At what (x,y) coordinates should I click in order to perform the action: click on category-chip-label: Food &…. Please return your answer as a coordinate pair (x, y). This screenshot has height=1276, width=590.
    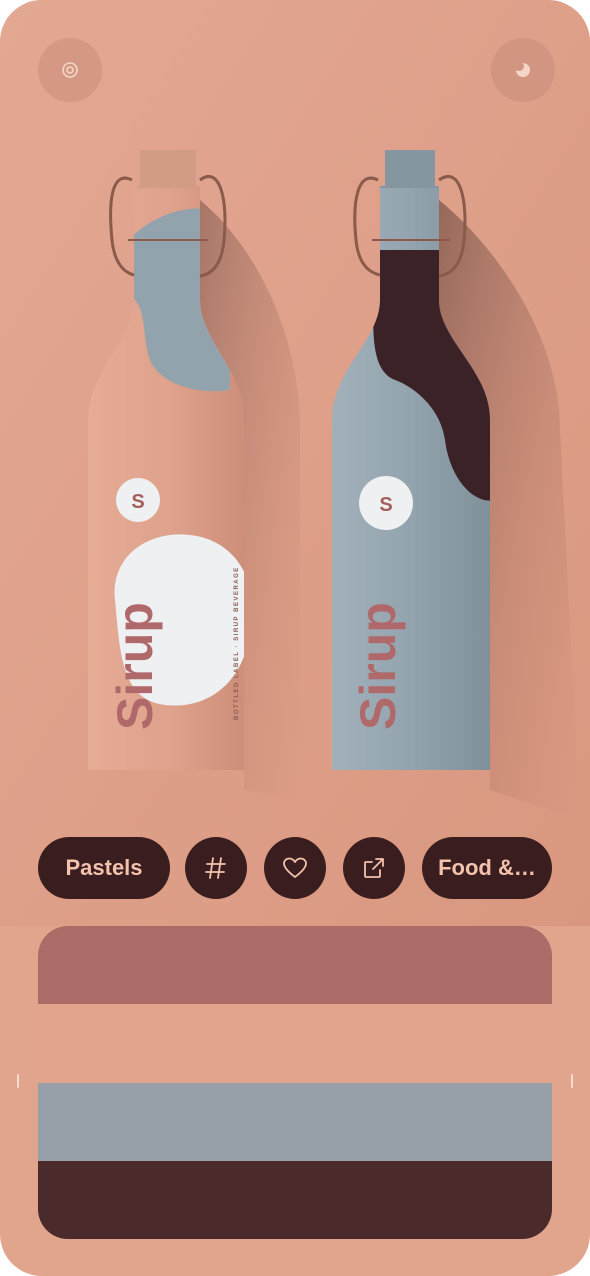
    Looking at the image, I should click on (487, 867).